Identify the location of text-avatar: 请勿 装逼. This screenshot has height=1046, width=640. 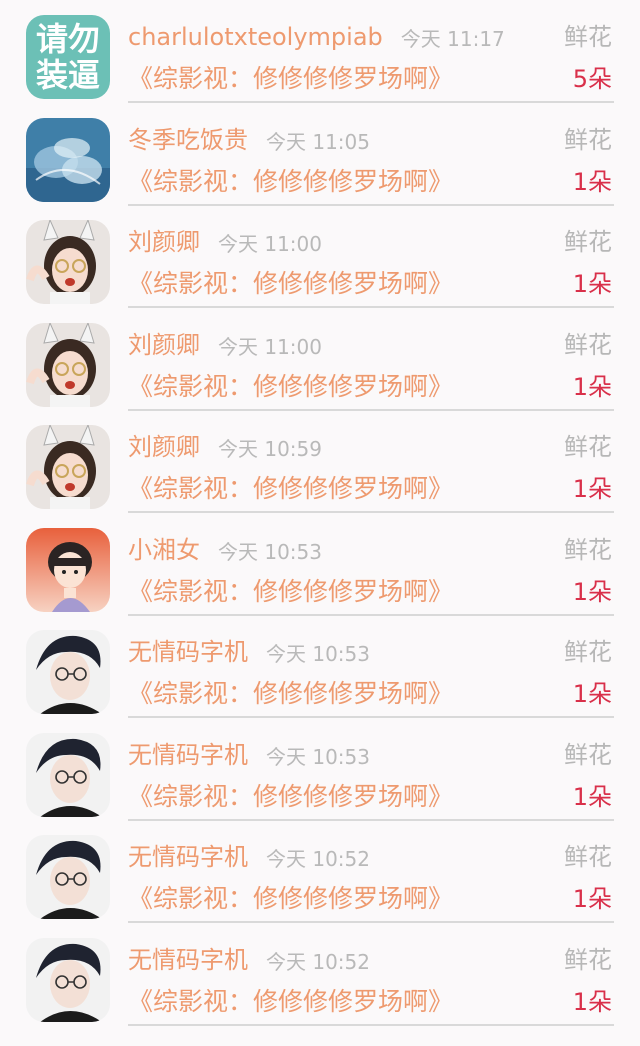
(68, 57).